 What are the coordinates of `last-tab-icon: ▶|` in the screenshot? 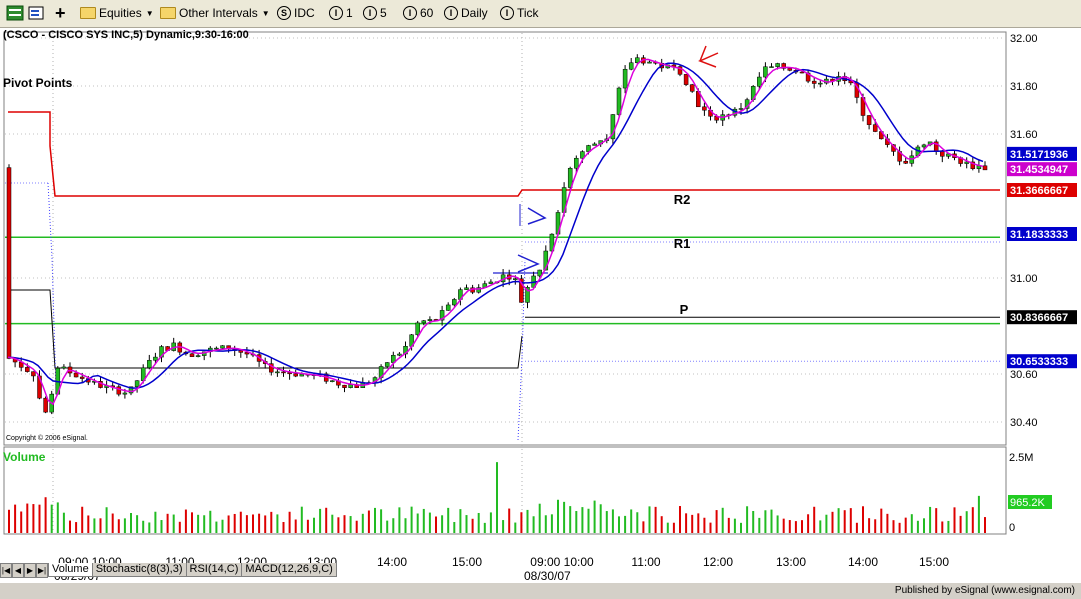 It's located at (42, 570).